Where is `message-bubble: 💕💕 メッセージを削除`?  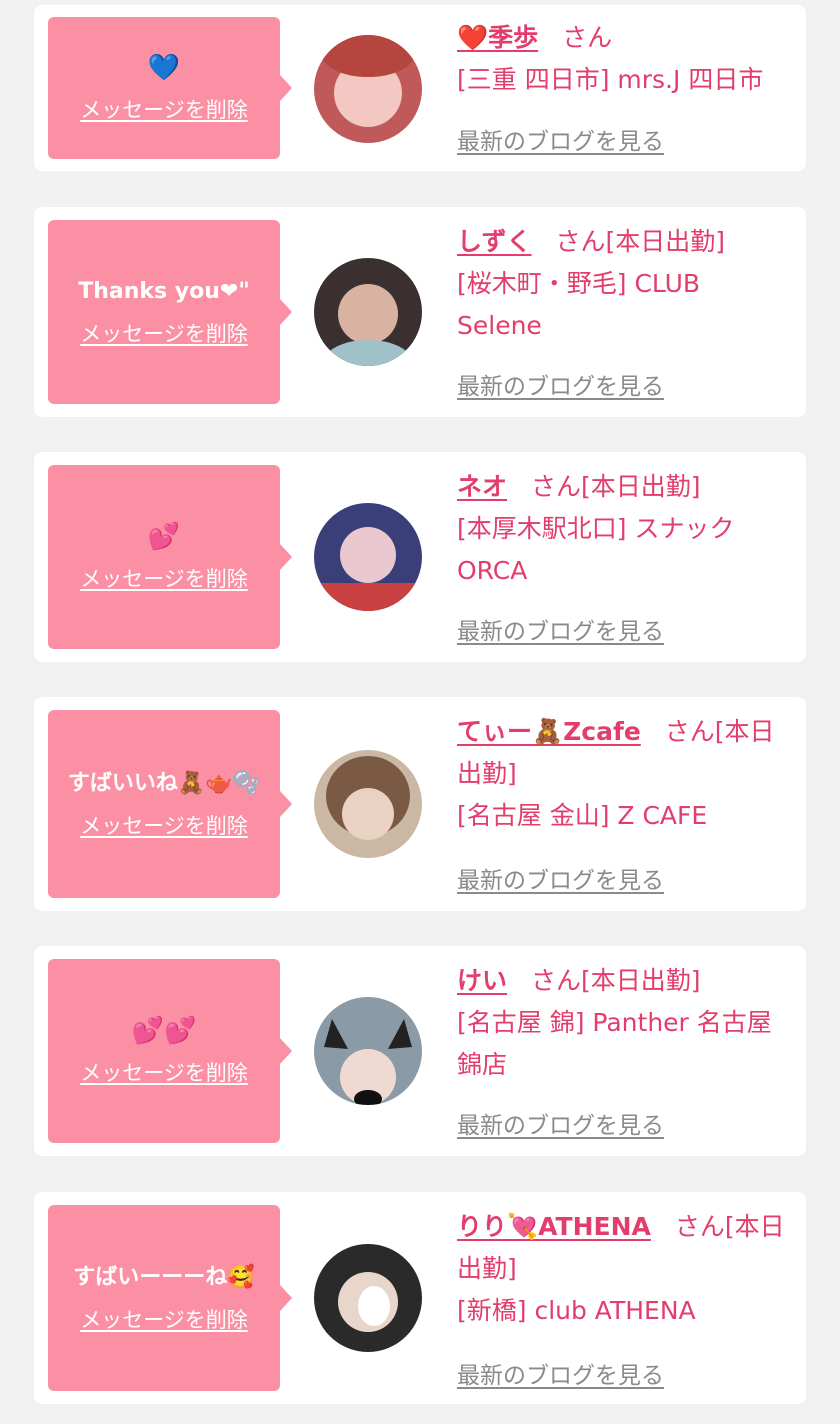
message-bubble: 💕💕 メッセージを削除 is located at coordinates (170, 1051).